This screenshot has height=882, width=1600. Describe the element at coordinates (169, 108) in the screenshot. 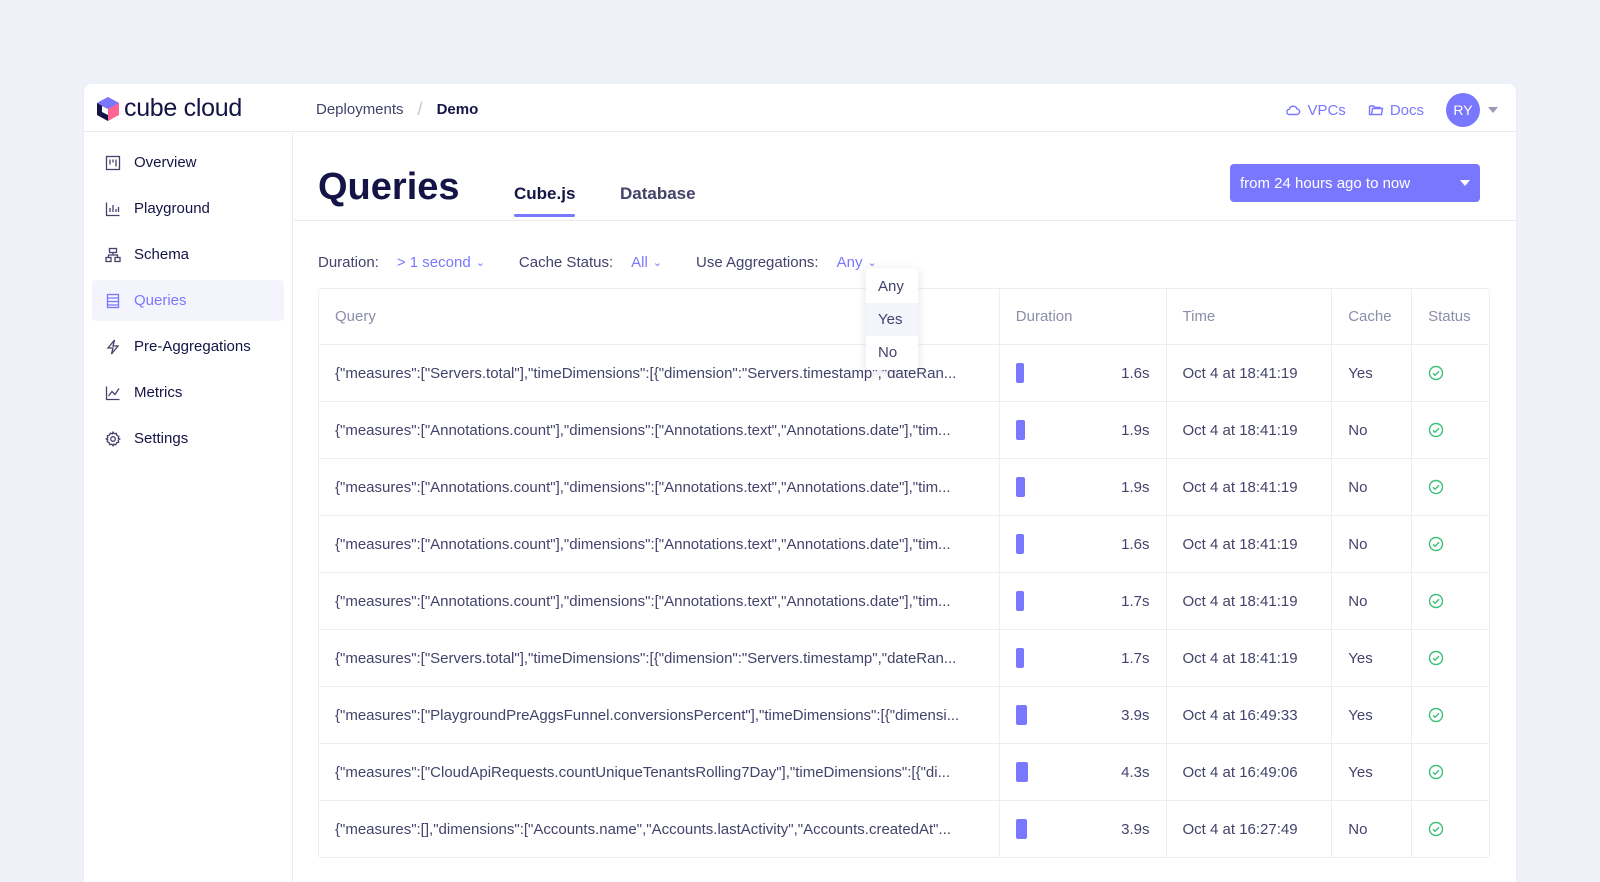

I see `brand-logo: cube cloud` at that location.